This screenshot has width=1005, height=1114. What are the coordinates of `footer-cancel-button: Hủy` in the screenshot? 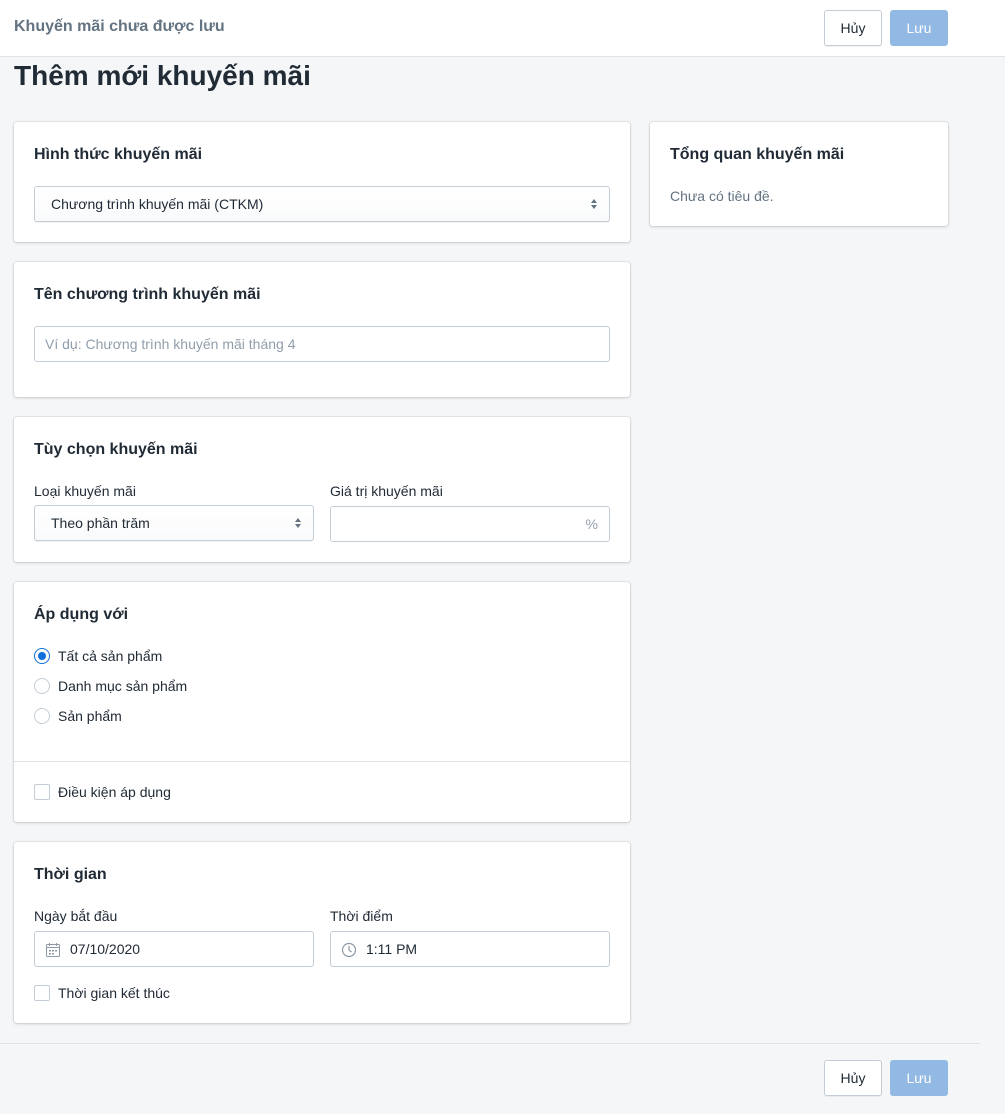 It's located at (853, 1078).